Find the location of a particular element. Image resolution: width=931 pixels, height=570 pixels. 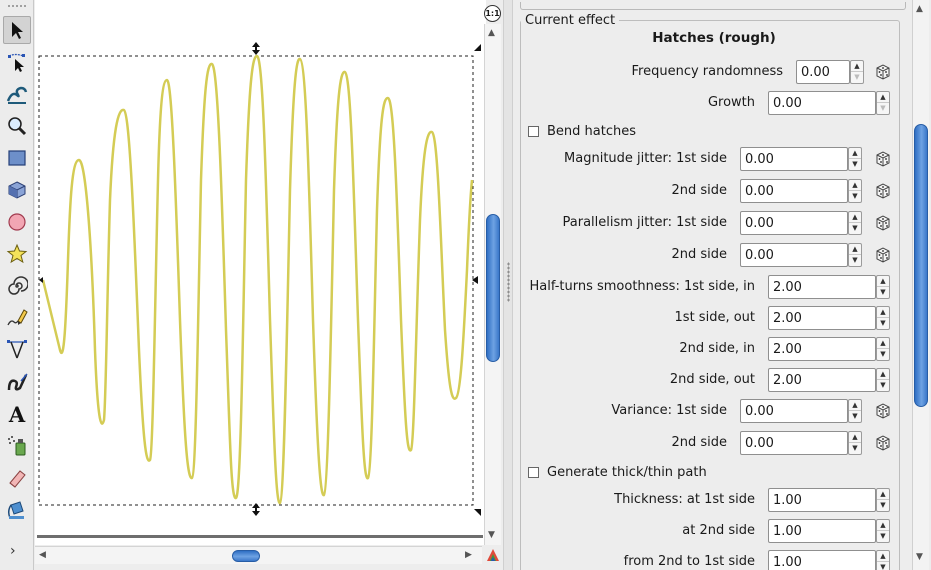

param-1-field is located at coordinates (822, 103).